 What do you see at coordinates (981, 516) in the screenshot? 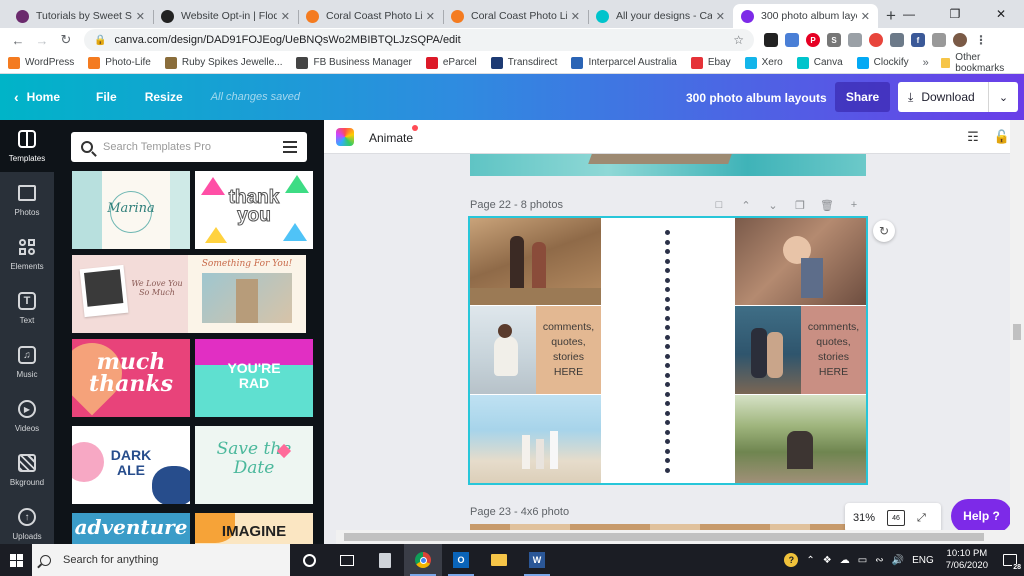
I see `help-button: Help ?` at bounding box center [981, 516].